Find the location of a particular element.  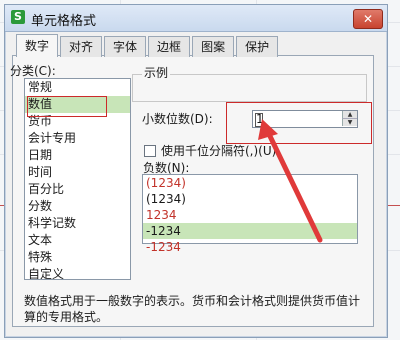

category-item: 自定义 is located at coordinates (77, 272).